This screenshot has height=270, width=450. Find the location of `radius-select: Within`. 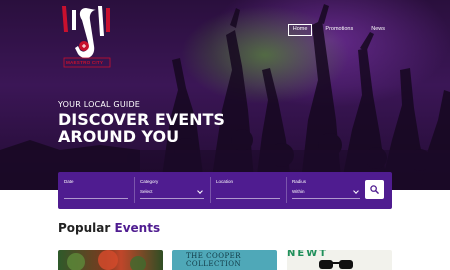

radius-select: Within is located at coordinates (326, 192).